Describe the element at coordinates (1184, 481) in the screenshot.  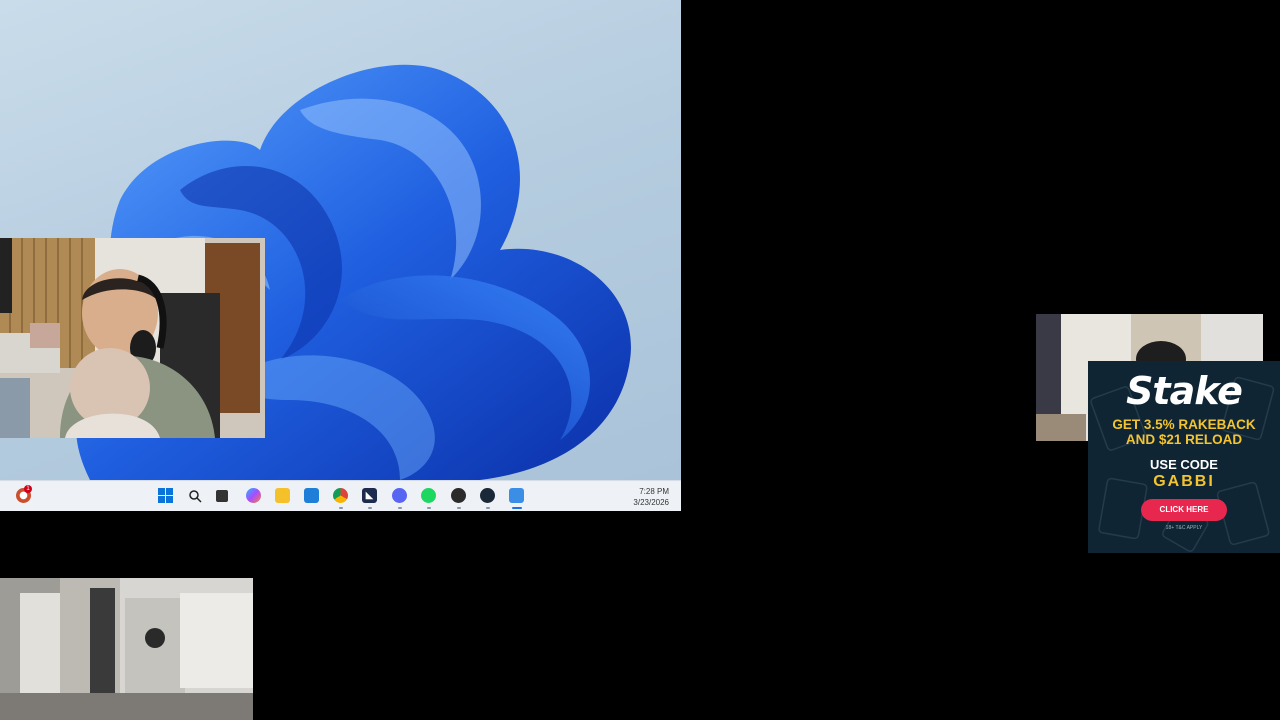
I see `ad-promo-code: GABBI` at that location.